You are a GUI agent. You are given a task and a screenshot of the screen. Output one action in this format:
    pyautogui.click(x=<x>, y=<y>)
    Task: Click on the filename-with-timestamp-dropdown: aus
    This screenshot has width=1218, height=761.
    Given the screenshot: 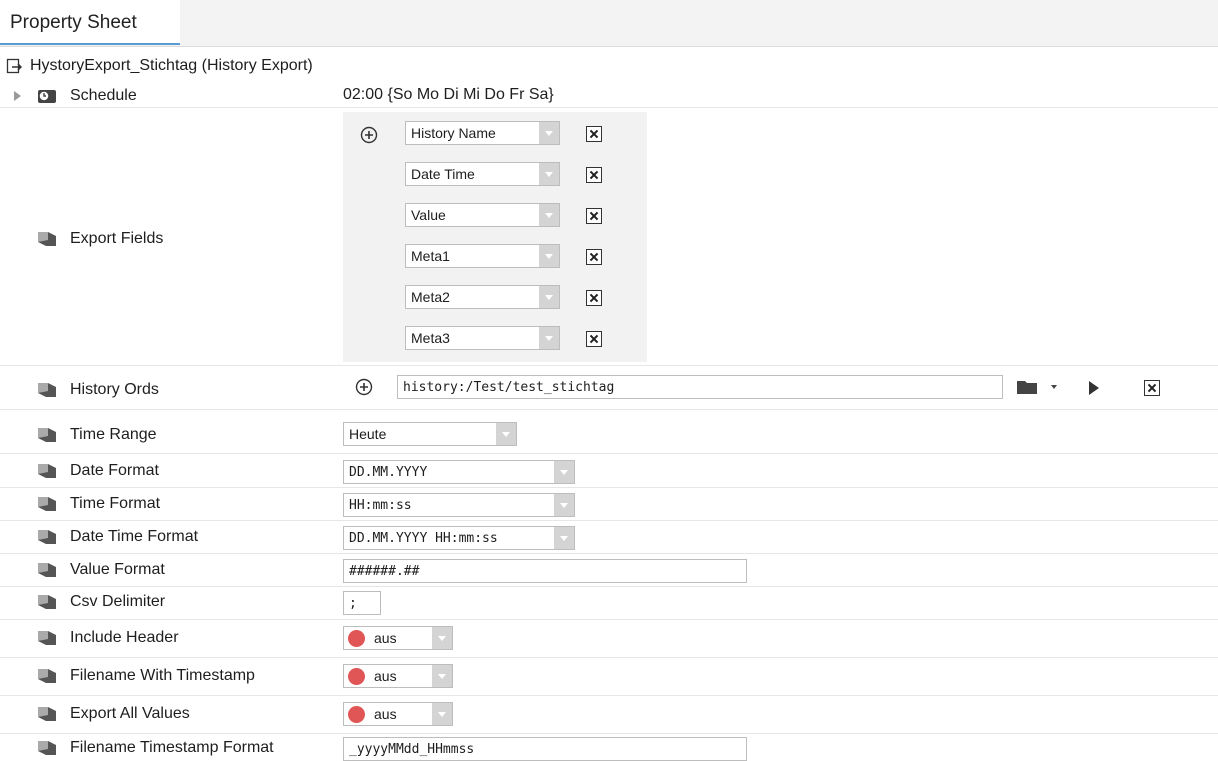 What is the action you would take?
    pyautogui.click(x=398, y=676)
    